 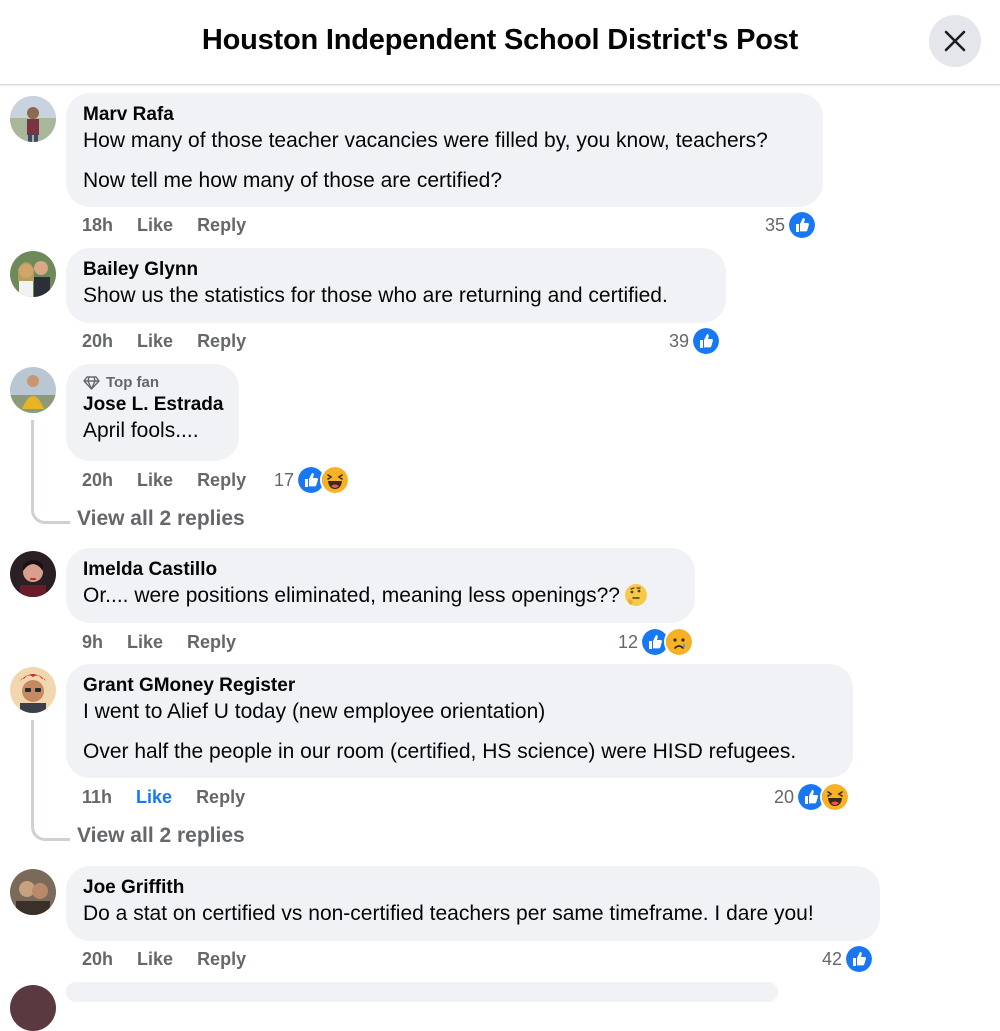 I want to click on diamond-icon, so click(x=91, y=383).